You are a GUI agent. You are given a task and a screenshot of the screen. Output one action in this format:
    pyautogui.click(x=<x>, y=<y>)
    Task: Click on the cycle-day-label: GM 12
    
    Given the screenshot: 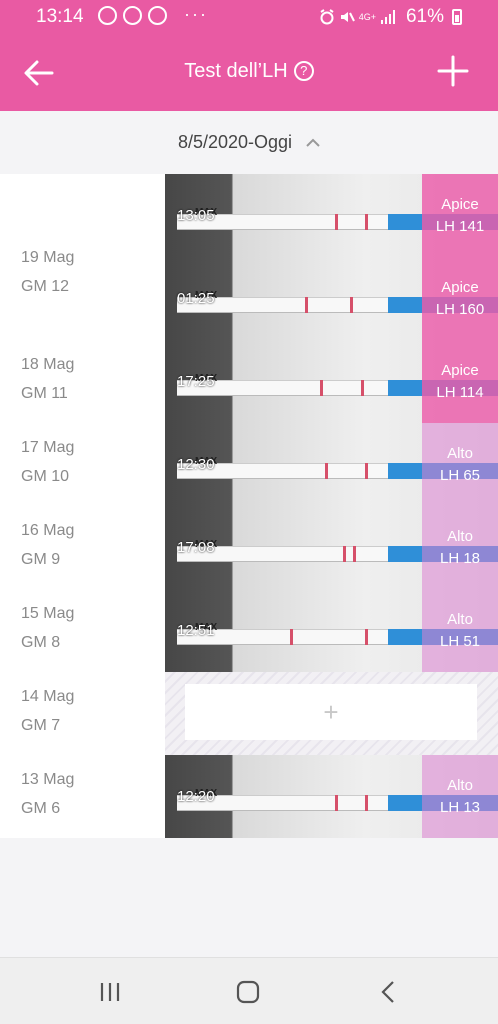 What is the action you would take?
    pyautogui.click(x=45, y=286)
    